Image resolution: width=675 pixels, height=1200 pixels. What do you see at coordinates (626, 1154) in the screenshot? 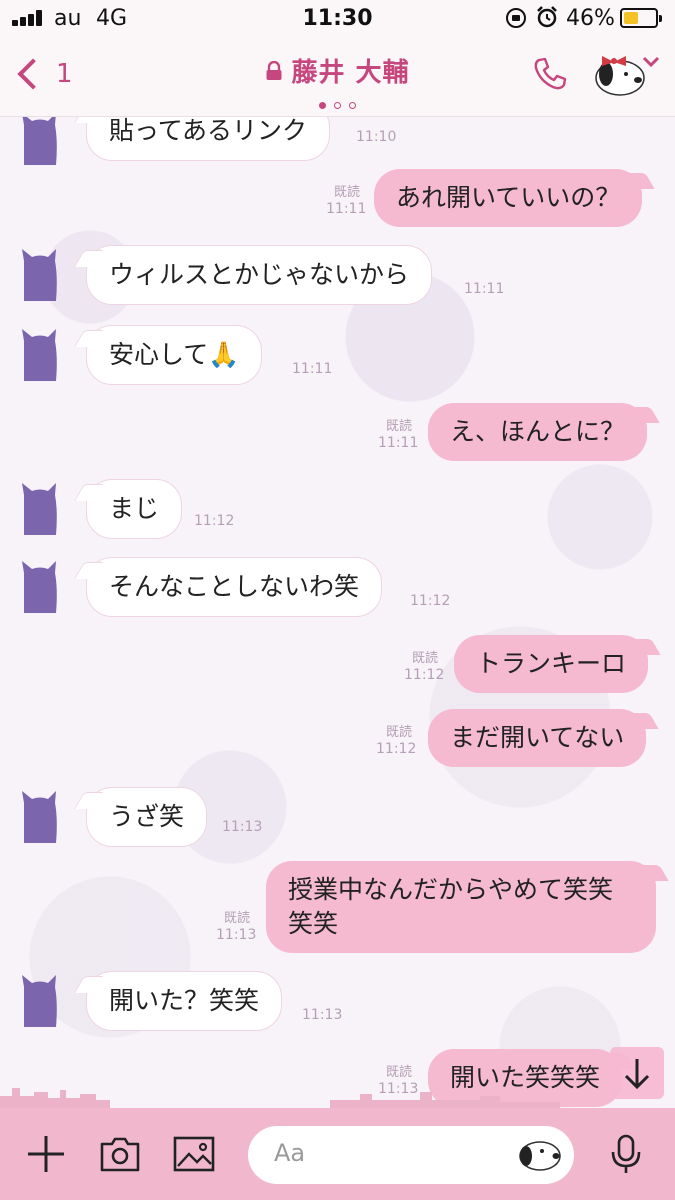
I see `mic-icon` at bounding box center [626, 1154].